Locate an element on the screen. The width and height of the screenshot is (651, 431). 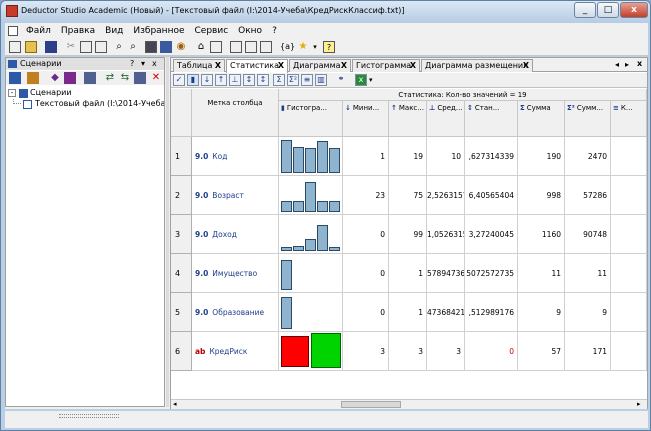
excel-export-icon: x is located at coordinates (361, 80).